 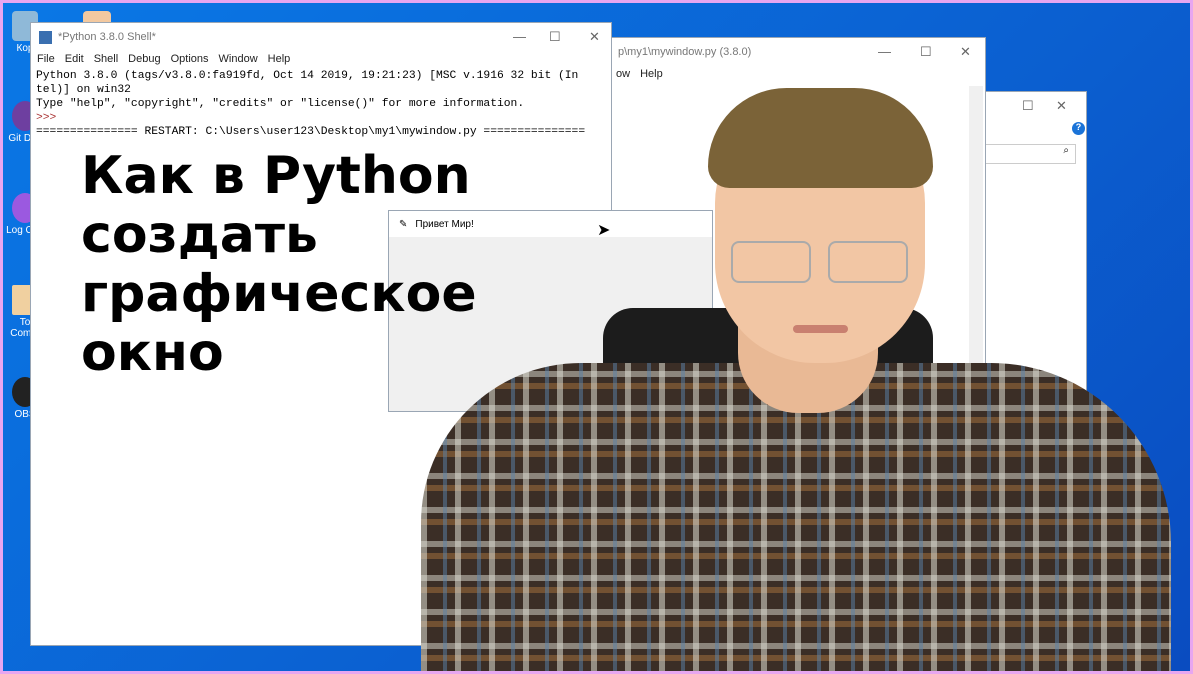 I want to click on menu-window: Window, so click(x=238, y=59).